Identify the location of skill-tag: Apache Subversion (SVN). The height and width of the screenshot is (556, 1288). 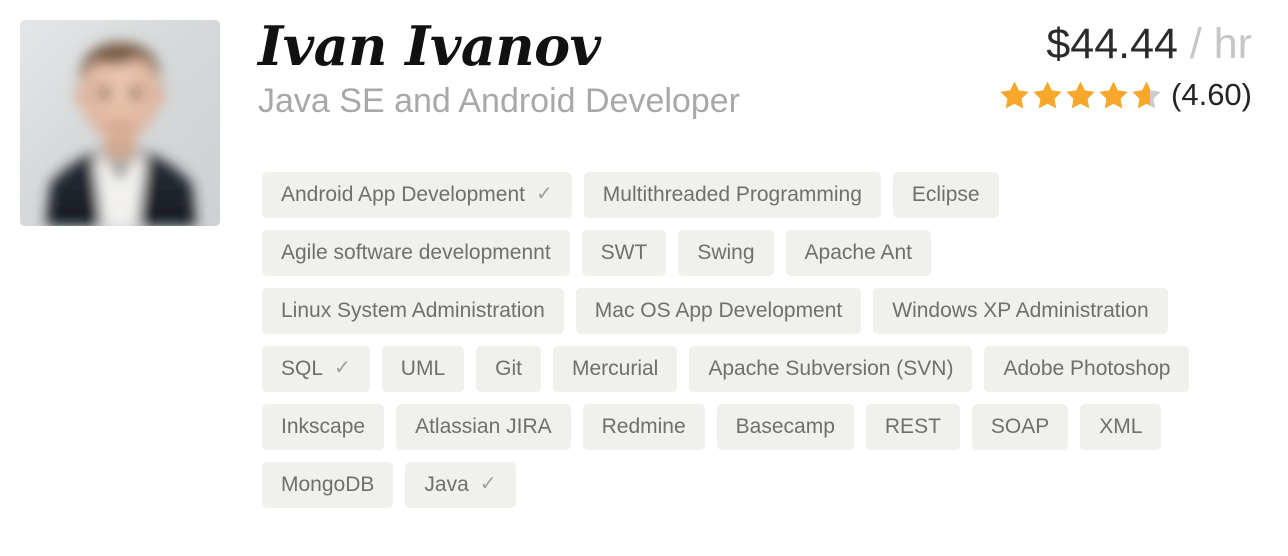
(831, 369).